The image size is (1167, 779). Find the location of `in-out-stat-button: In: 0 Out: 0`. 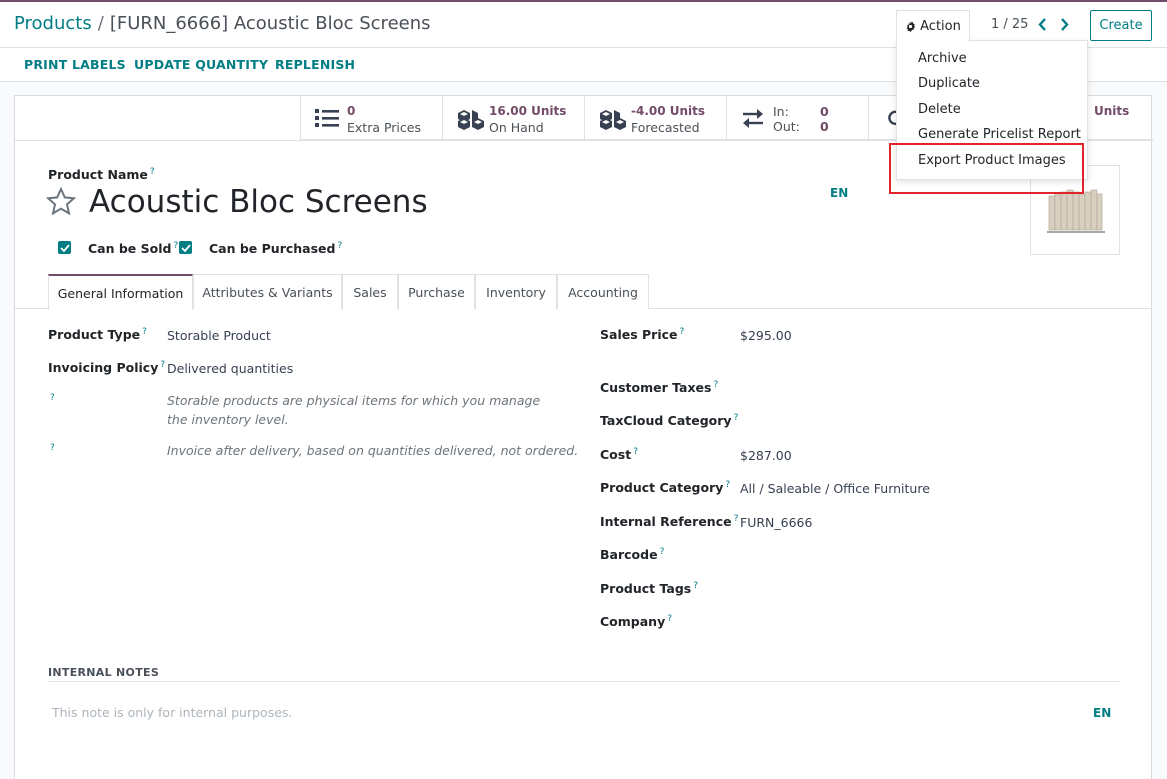

in-out-stat-button: In: 0 Out: 0 is located at coordinates (797, 118).